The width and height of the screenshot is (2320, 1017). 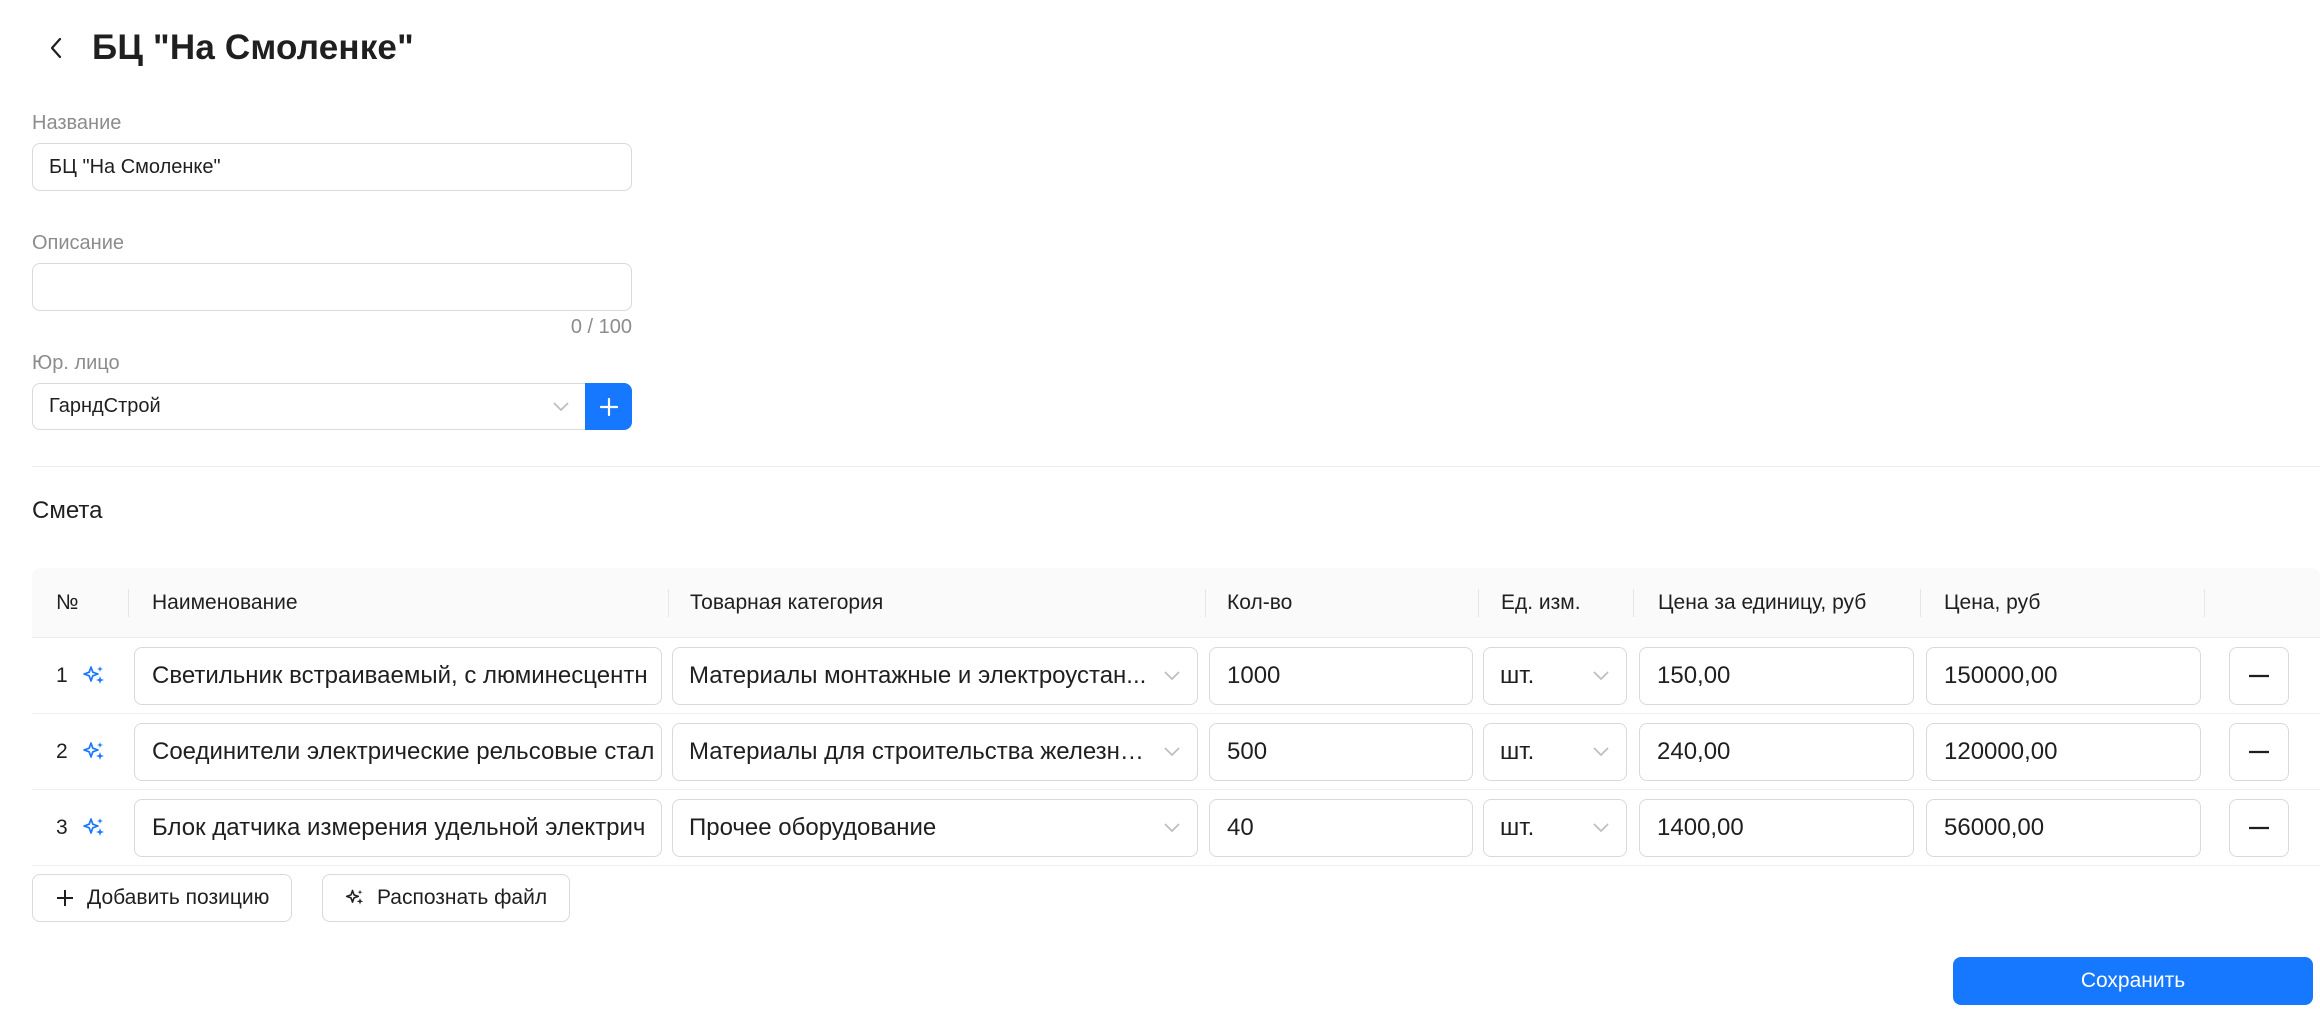 I want to click on save-button: Сохранить, so click(x=2133, y=981).